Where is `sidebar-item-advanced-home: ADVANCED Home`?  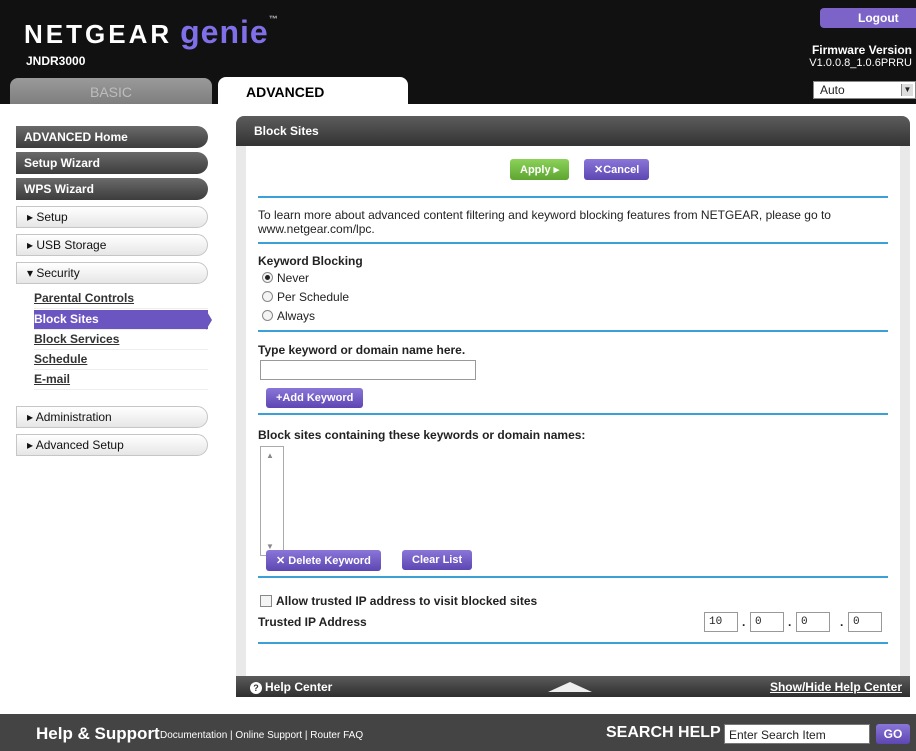 sidebar-item-advanced-home: ADVANCED Home is located at coordinates (112, 137).